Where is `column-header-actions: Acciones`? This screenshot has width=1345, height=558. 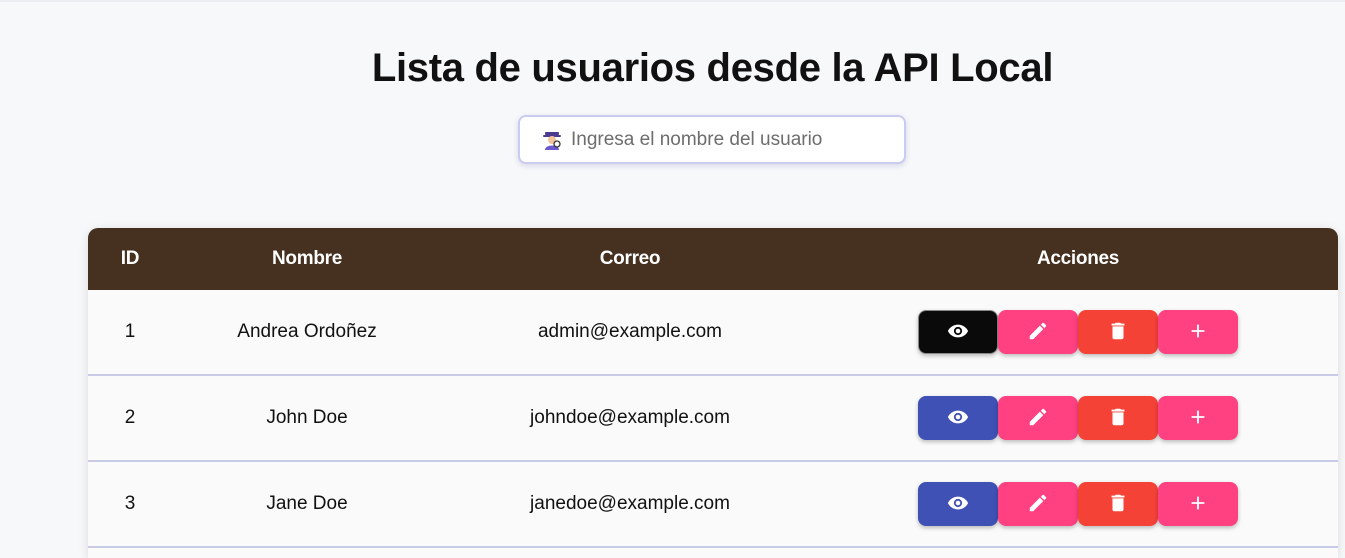
column-header-actions: Acciones is located at coordinates (1078, 258).